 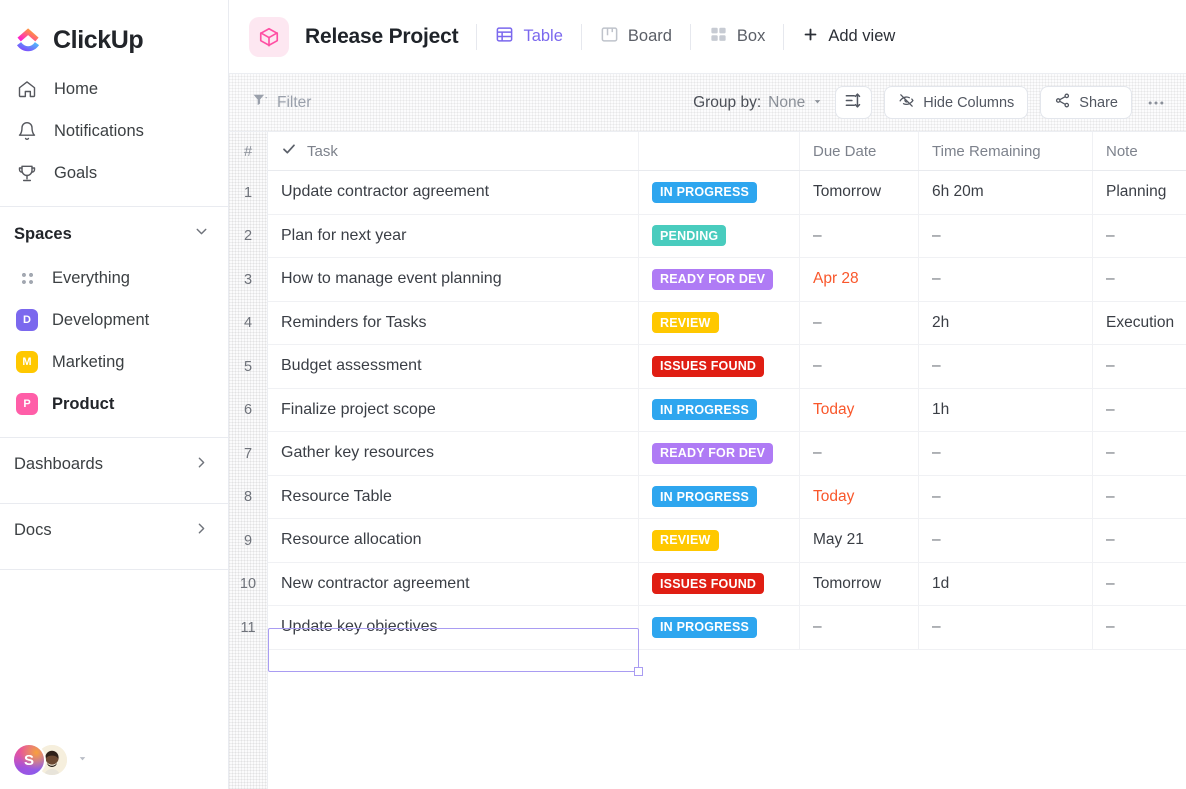 I want to click on table-row: Resource Table IN PROGRESS Today – –, so click(x=727, y=497).